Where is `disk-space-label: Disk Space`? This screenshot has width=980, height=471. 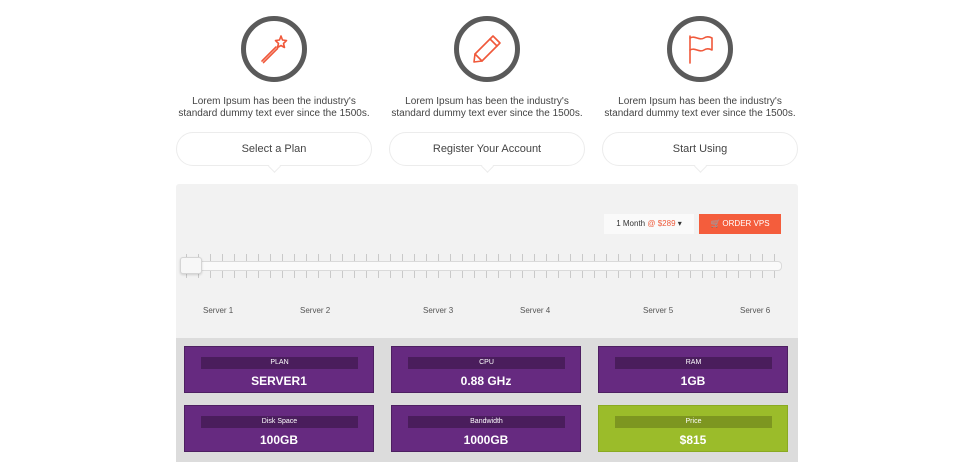 disk-space-label: Disk Space is located at coordinates (279, 422).